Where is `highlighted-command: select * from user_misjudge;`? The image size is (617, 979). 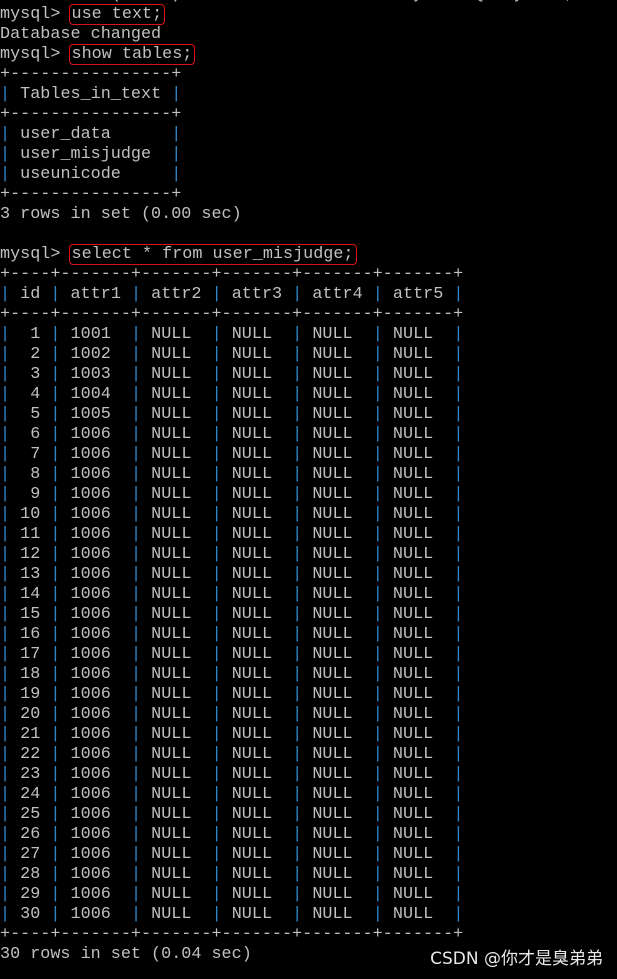 highlighted-command: select * from user_misjudge; is located at coordinates (212, 254).